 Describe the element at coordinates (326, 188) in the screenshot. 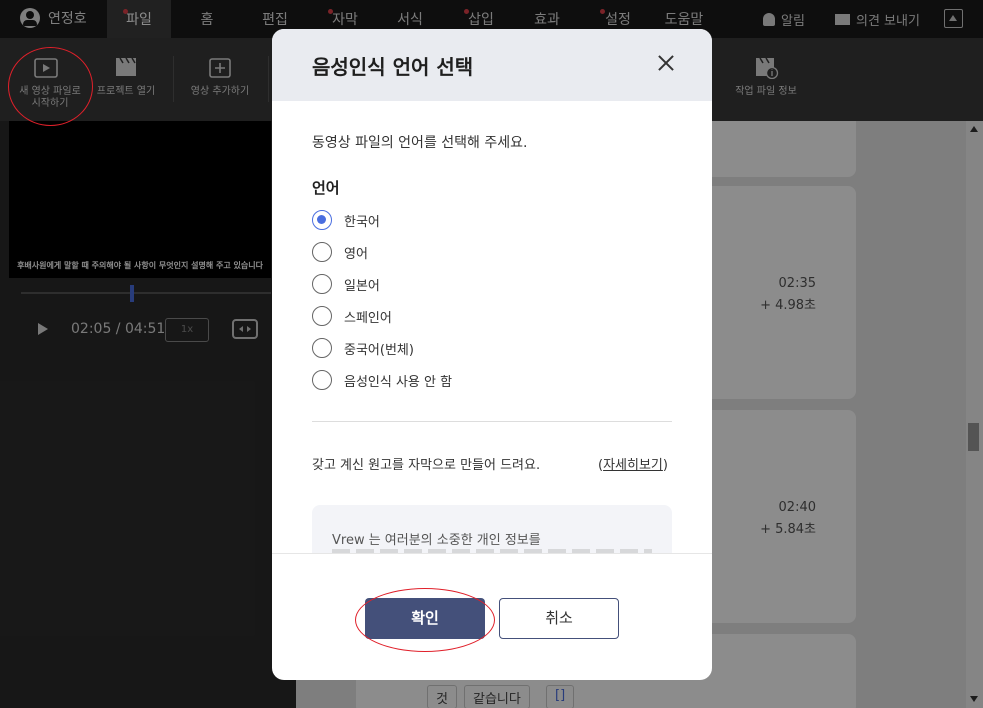

I see `language-label: 언어` at that location.